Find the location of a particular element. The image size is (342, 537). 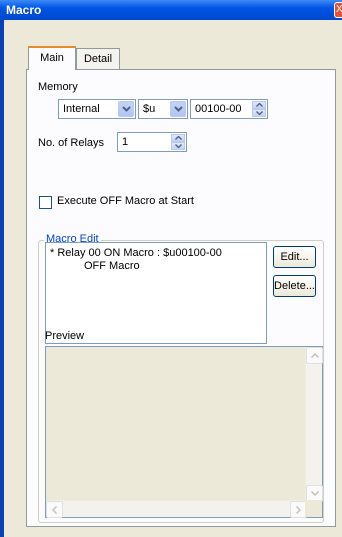

preview-label: Preview is located at coordinates (65, 336).